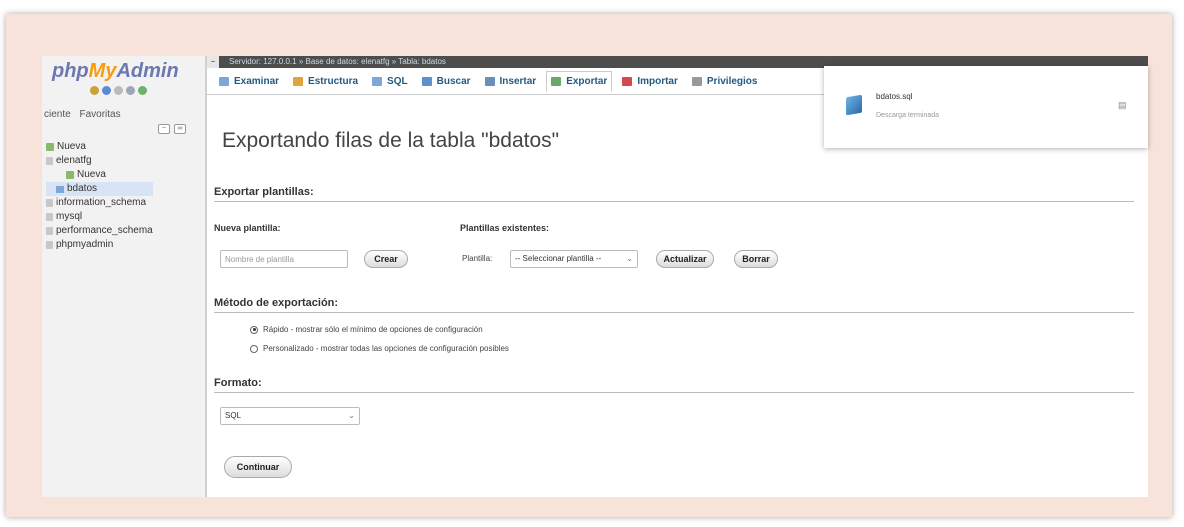 This screenshot has width=1184, height=527. Describe the element at coordinates (489, 81) in the screenshot. I see `insert-icon` at that location.